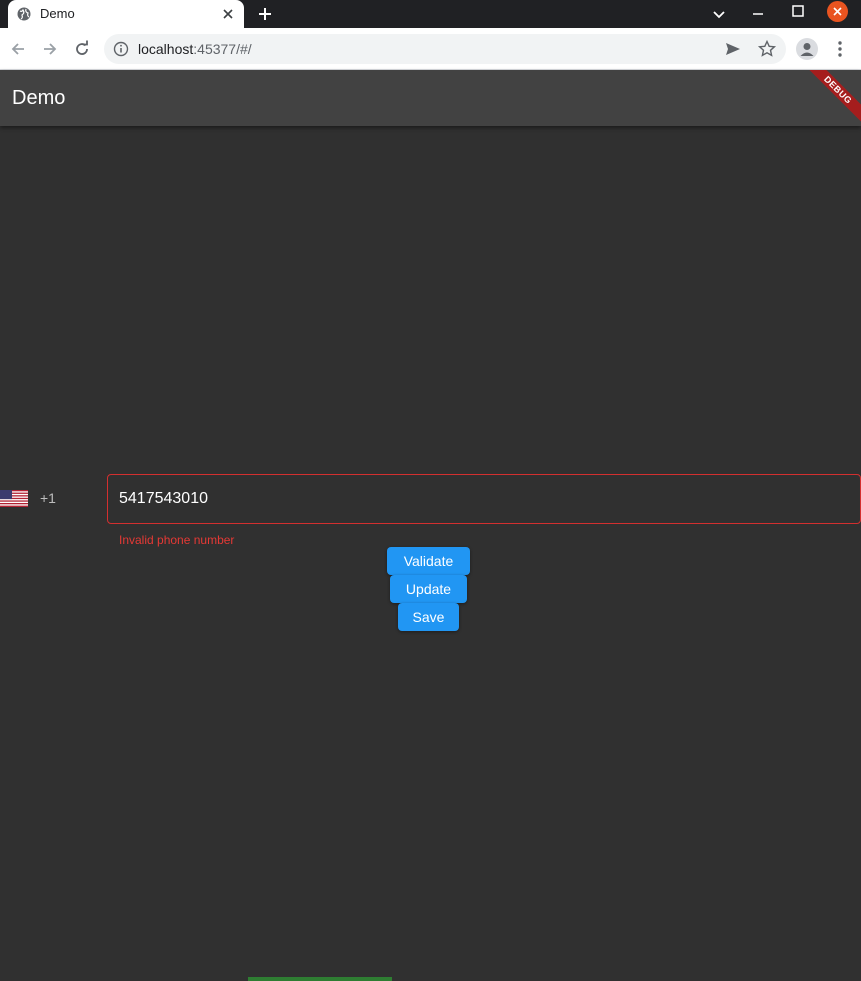  What do you see at coordinates (177, 540) in the screenshot?
I see `phone-error-text: Invalid phone number` at bounding box center [177, 540].